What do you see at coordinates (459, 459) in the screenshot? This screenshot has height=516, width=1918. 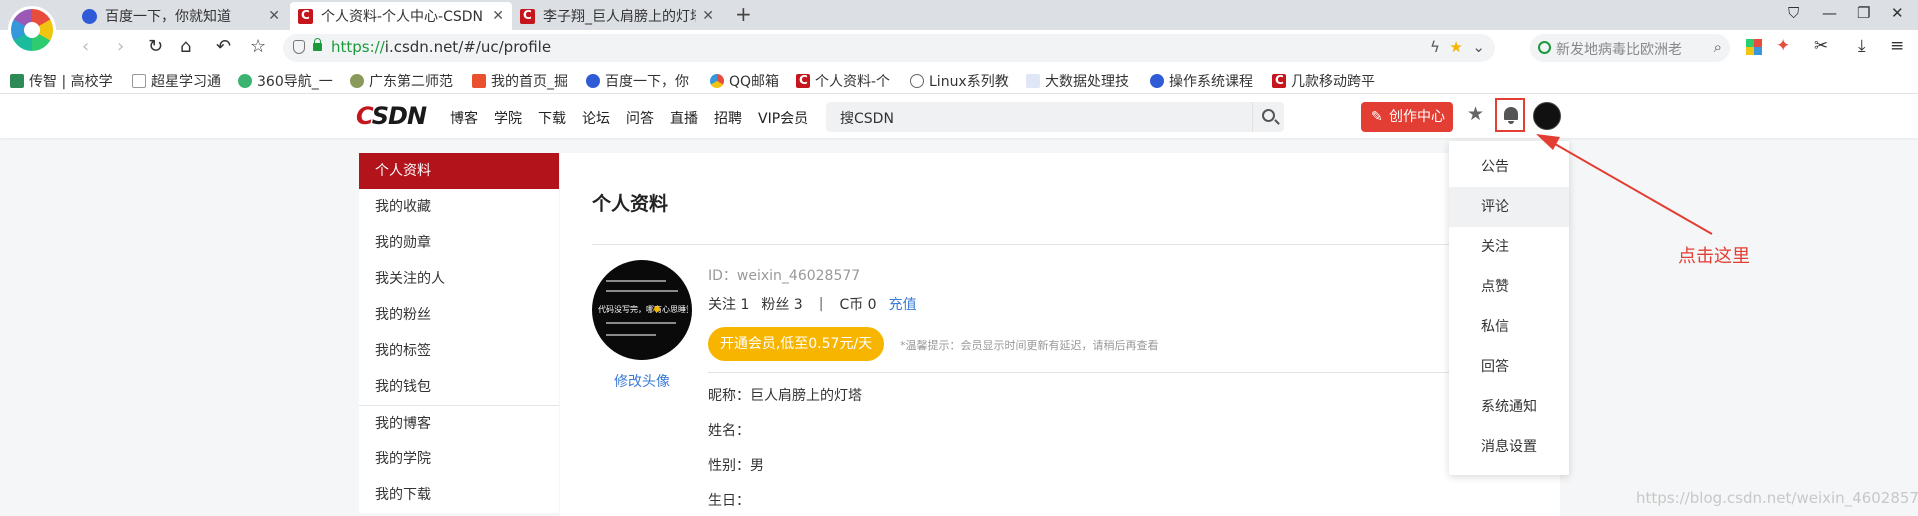 I see `sidebar-item-academy: 我的学院` at bounding box center [459, 459].